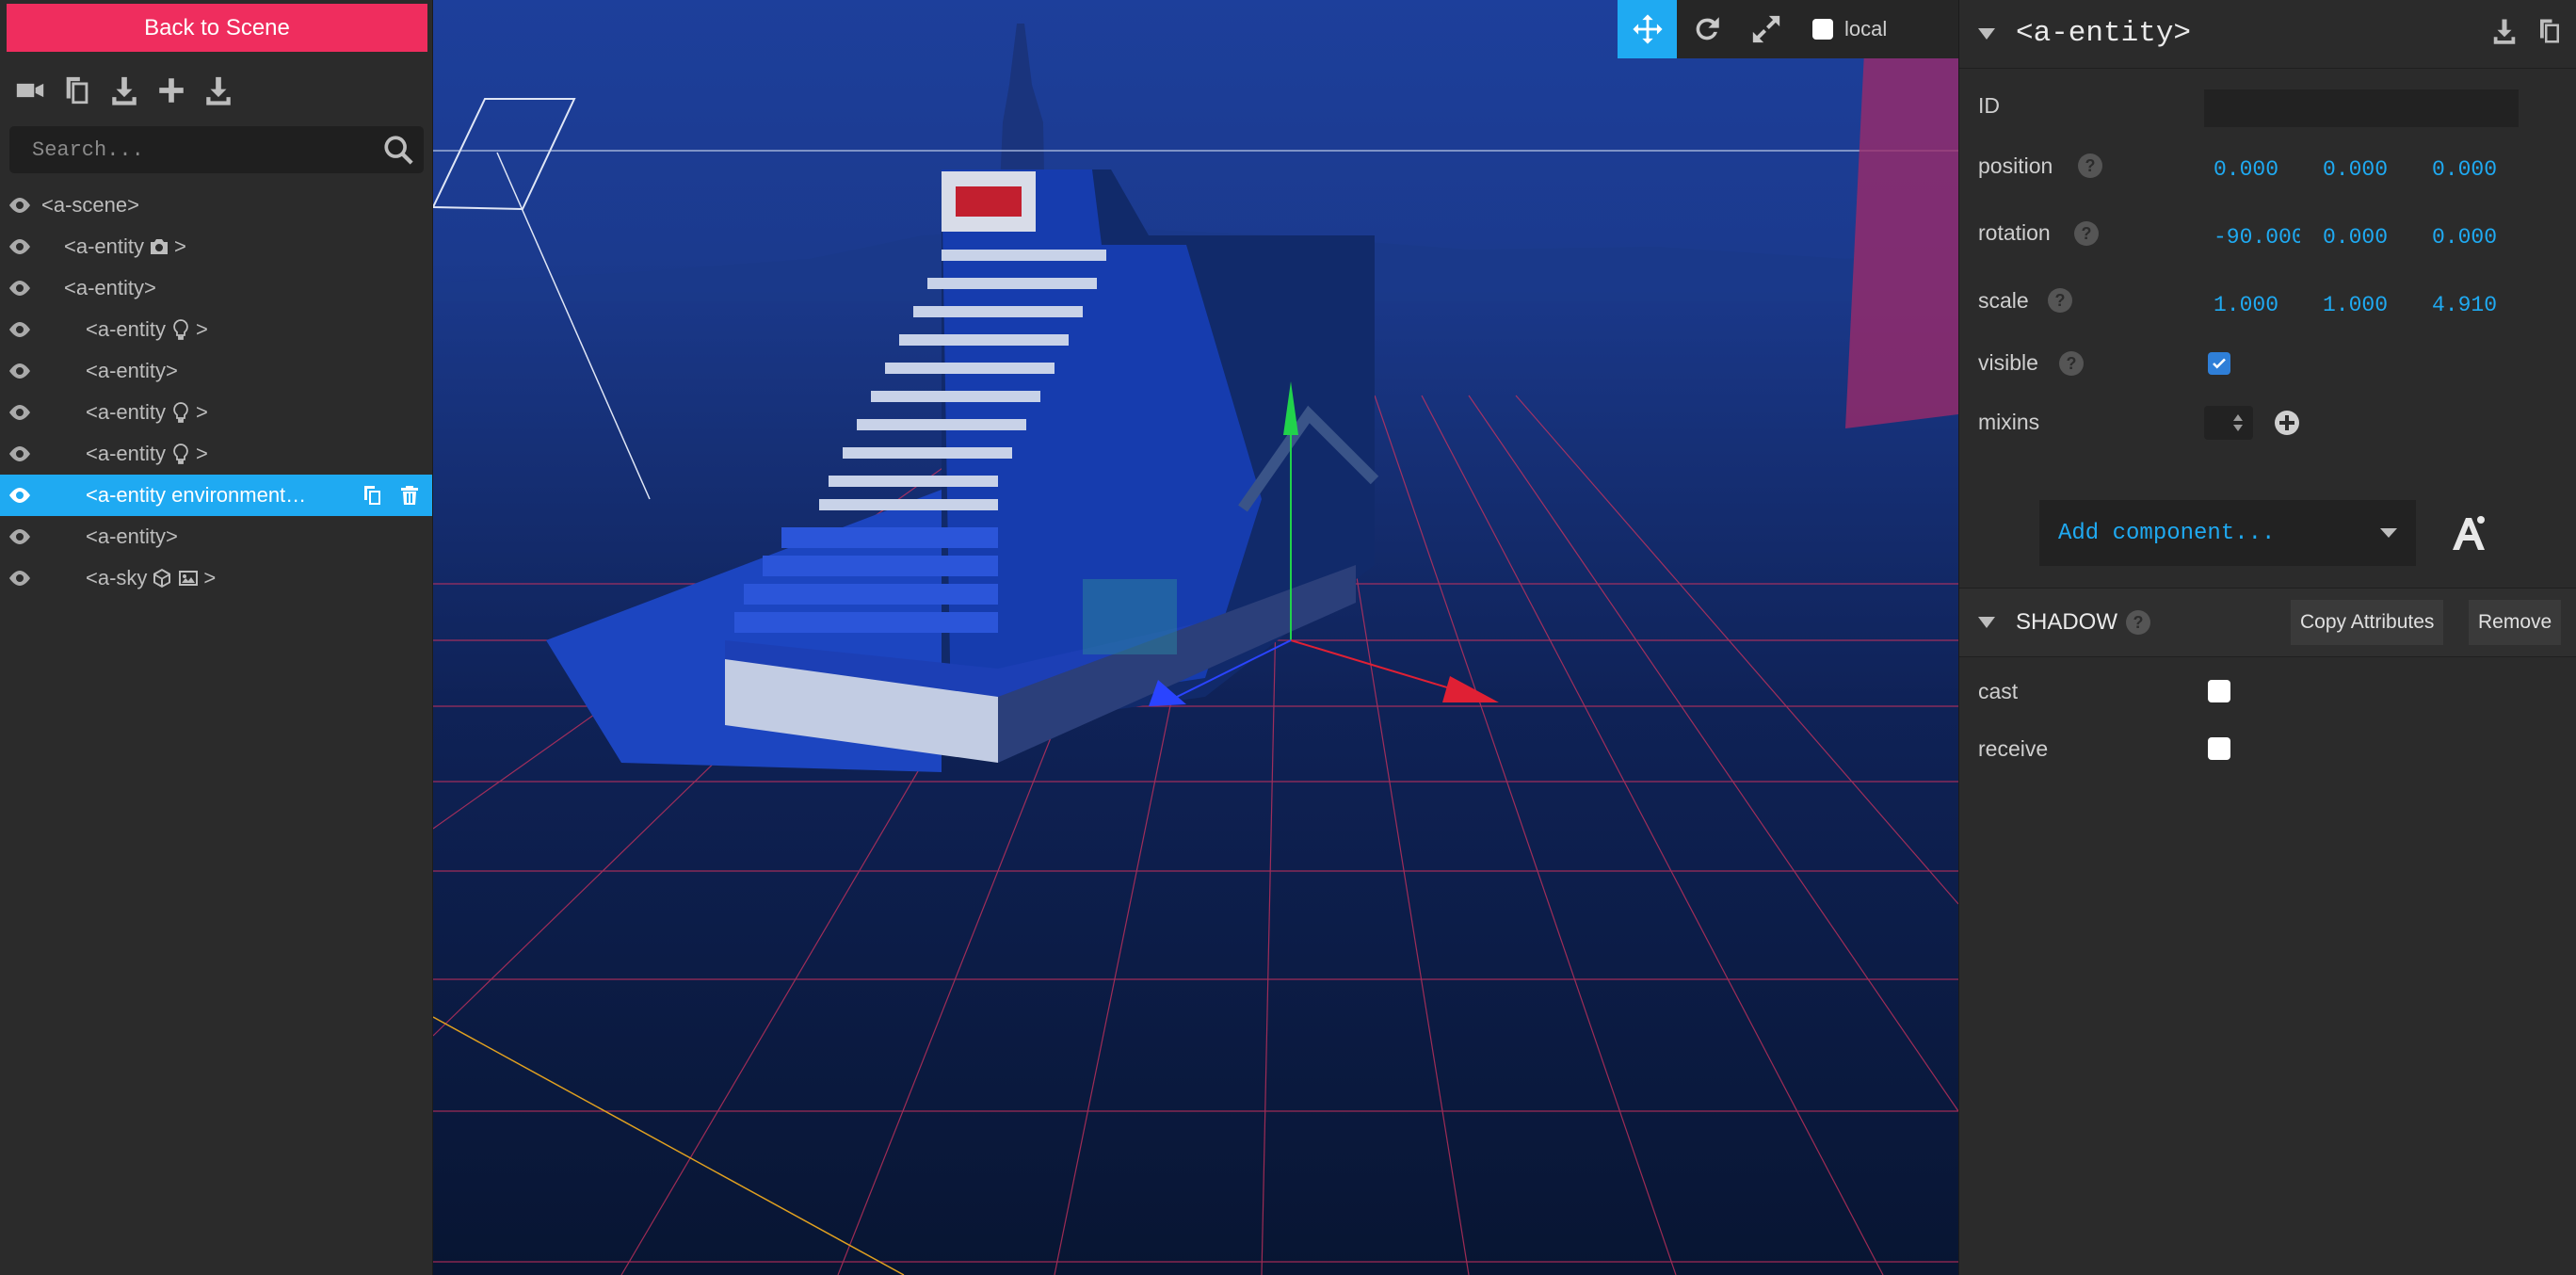 This screenshot has height=1275, width=2576. What do you see at coordinates (216, 247) in the screenshot?
I see `tree-item-camera-entity: <a-entity >` at bounding box center [216, 247].